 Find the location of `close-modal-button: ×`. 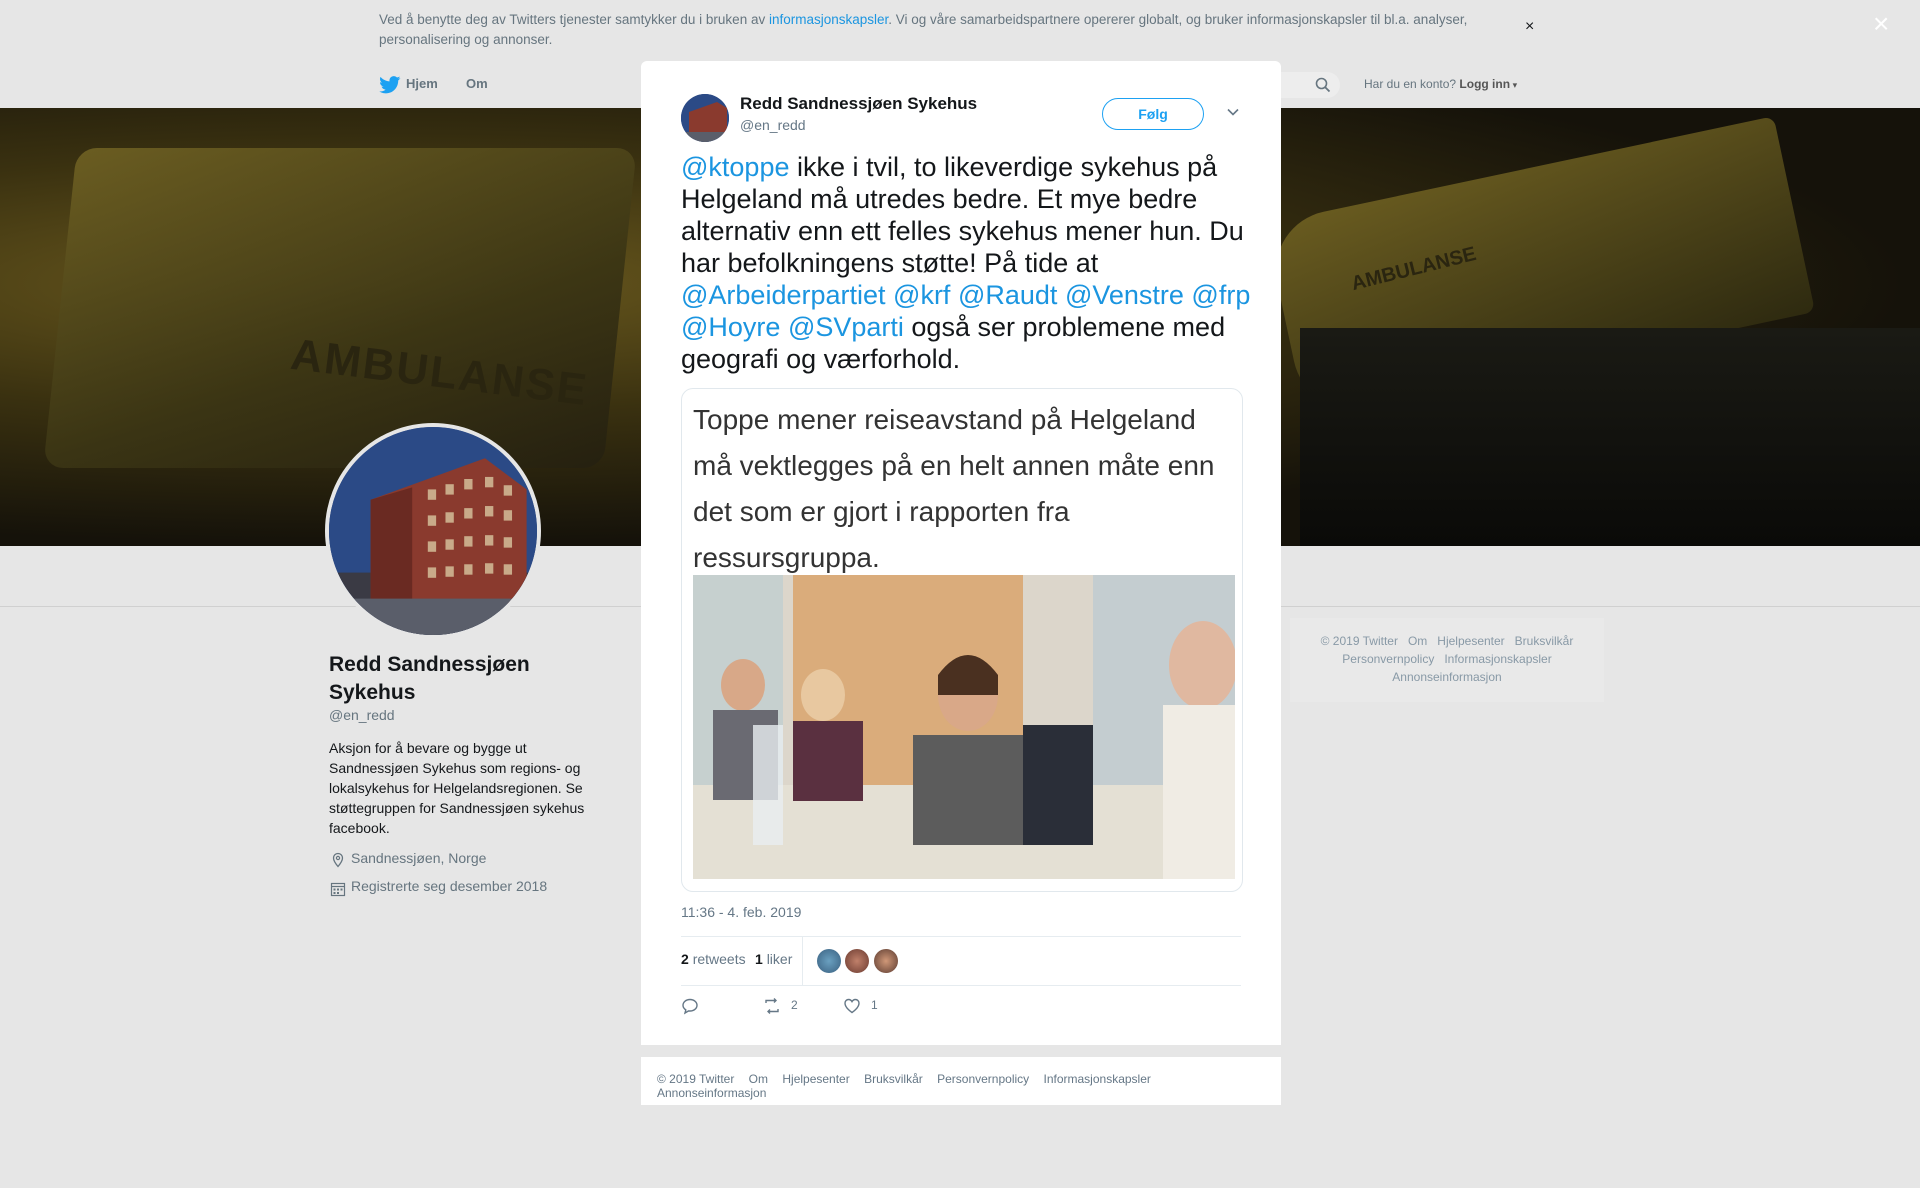

close-modal-button: × is located at coordinates (1881, 24).